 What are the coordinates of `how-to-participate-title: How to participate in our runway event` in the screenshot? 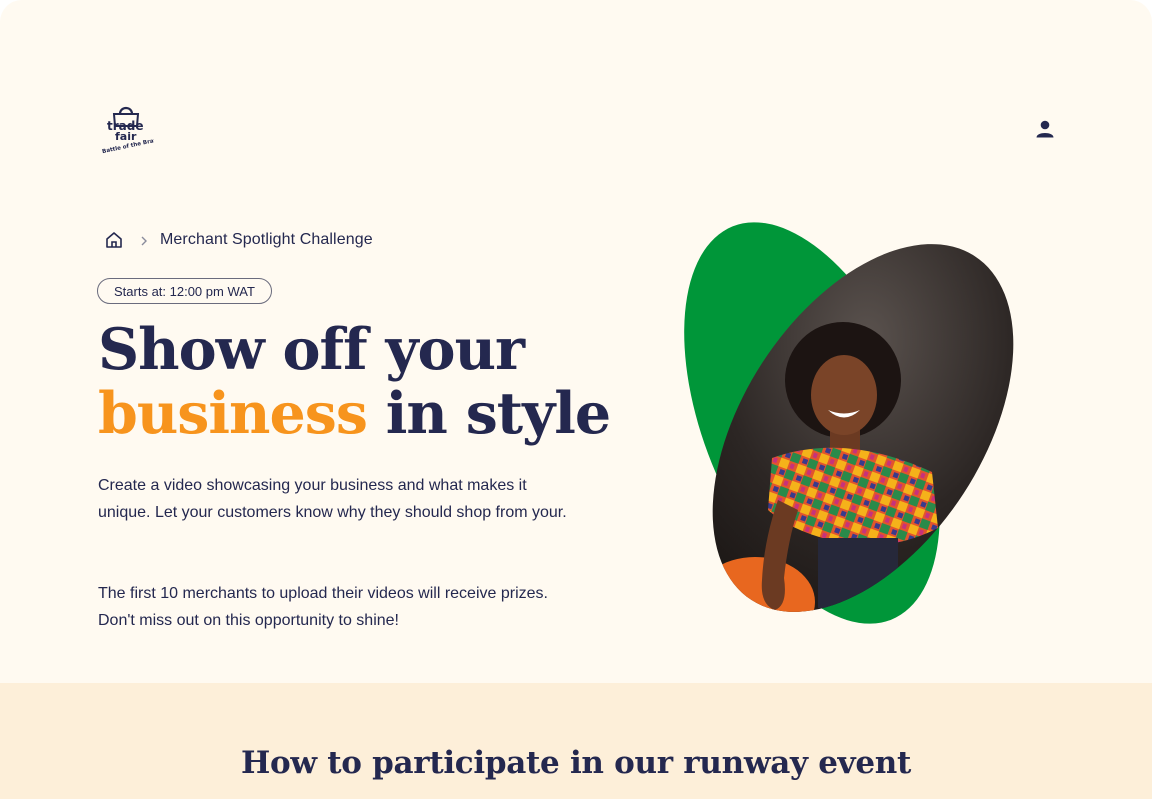 It's located at (576, 763).